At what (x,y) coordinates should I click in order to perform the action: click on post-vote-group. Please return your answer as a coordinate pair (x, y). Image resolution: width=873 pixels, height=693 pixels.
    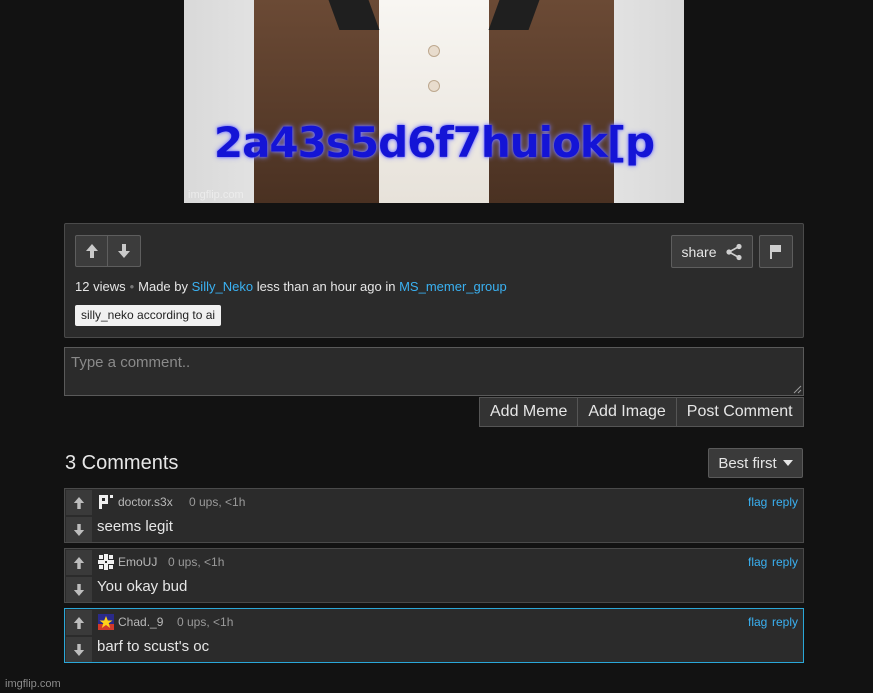
    Looking at the image, I should click on (108, 251).